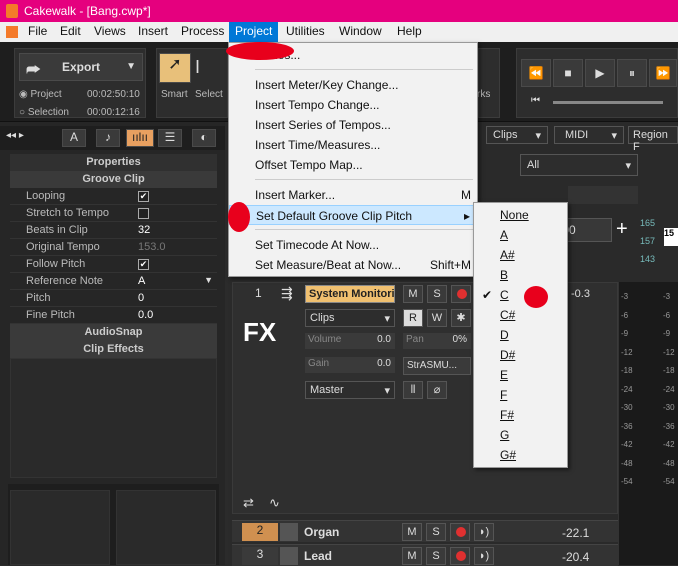 The width and height of the screenshot is (678, 566). I want to click on menu-process: Process, so click(202, 32).